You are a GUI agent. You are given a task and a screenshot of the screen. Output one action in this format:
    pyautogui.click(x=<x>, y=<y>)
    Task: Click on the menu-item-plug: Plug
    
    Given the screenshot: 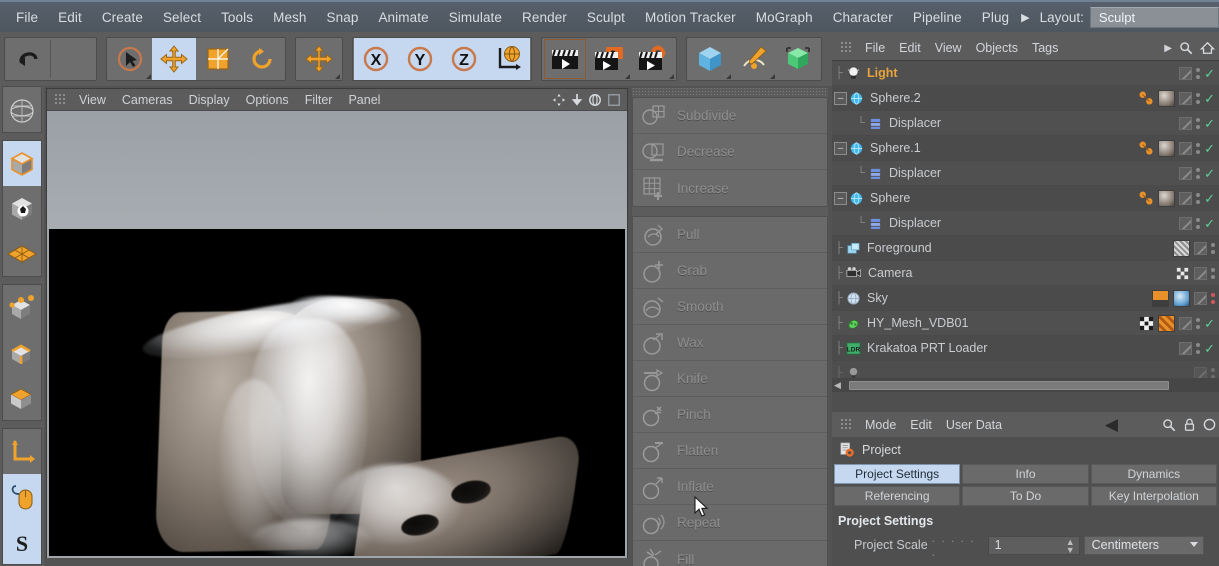 What is the action you would take?
    pyautogui.click(x=995, y=17)
    